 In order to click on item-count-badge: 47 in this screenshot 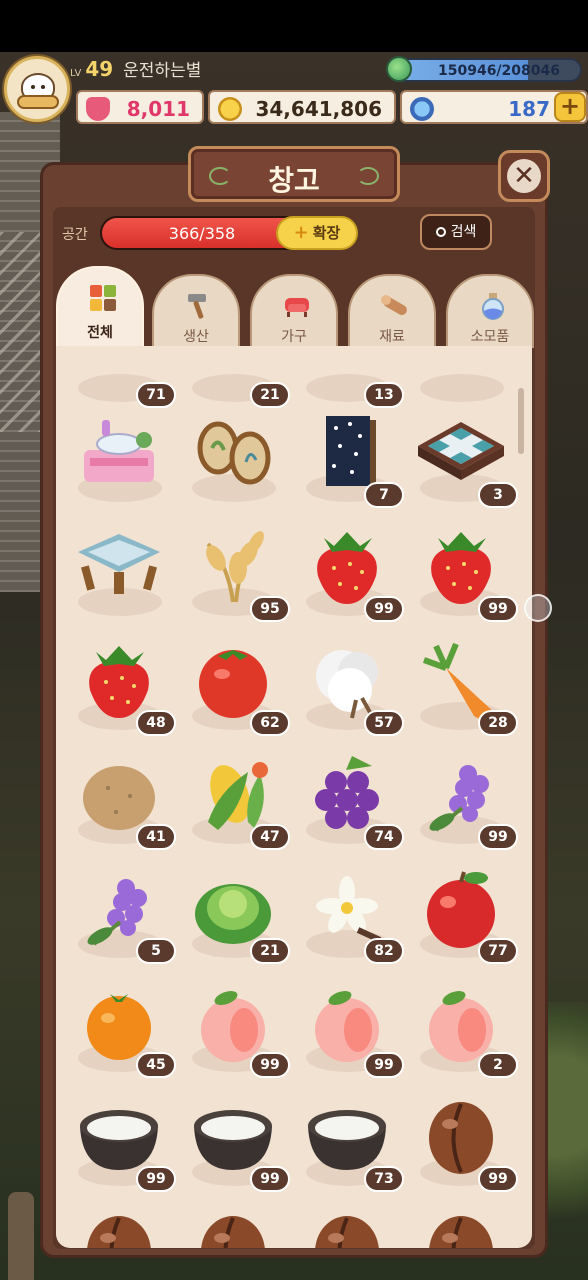, I will do `click(270, 837)`.